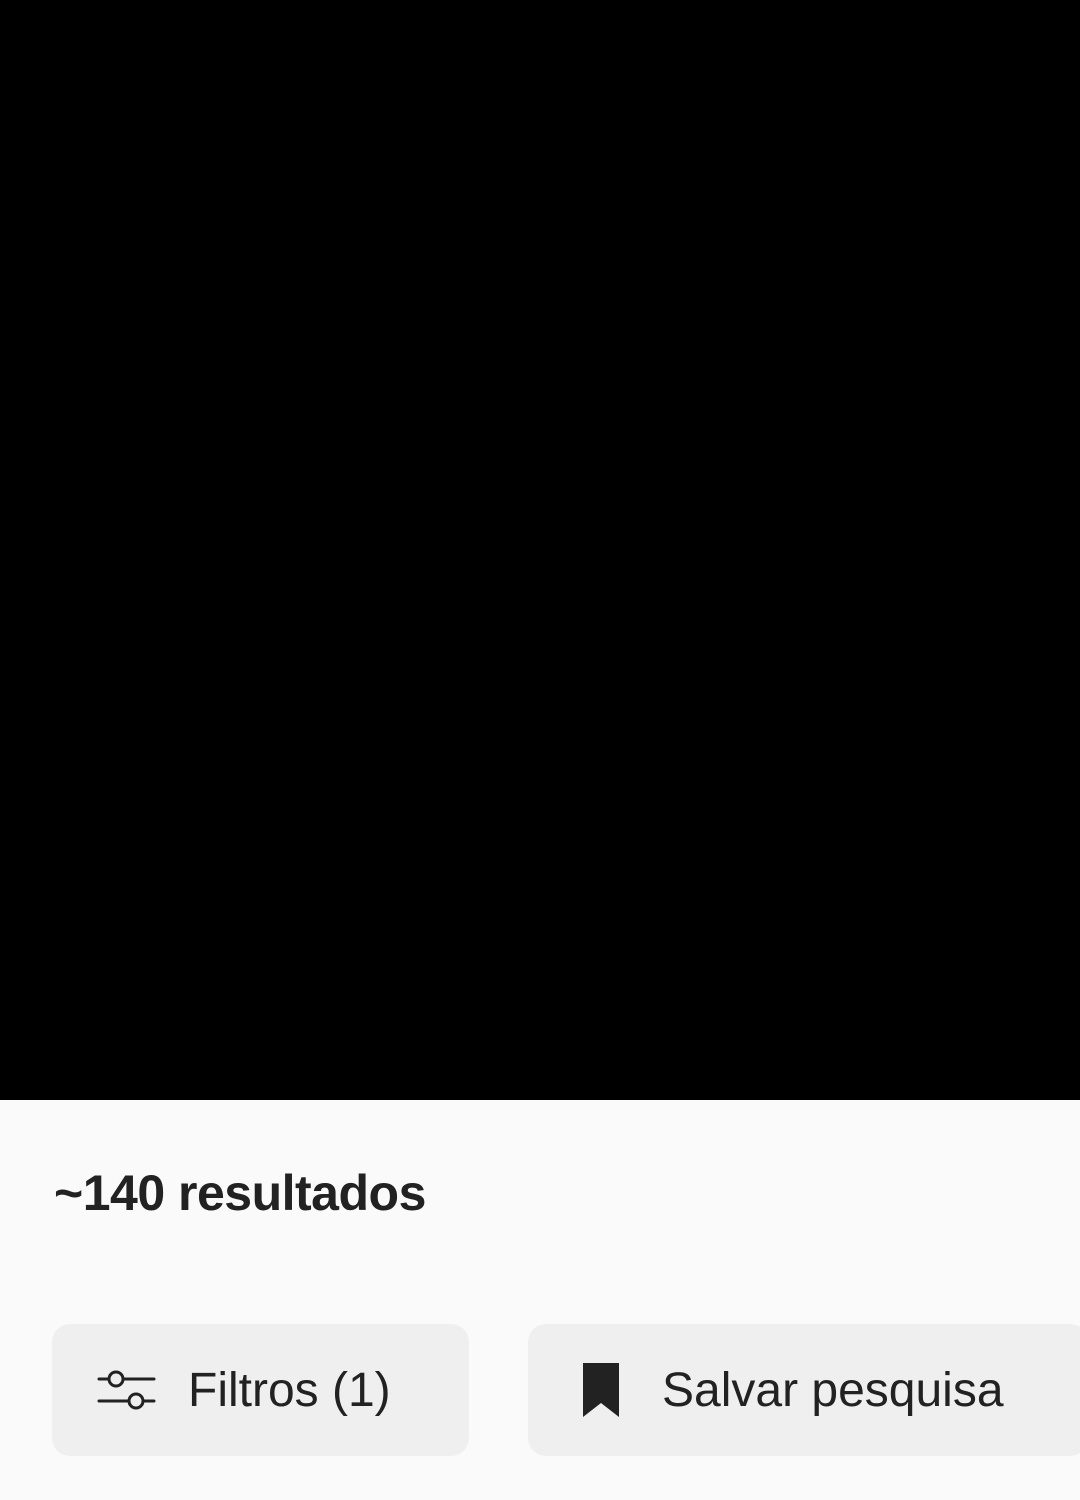  I want to click on save-search-button-label: Salvar pesquisa, so click(833, 1390).